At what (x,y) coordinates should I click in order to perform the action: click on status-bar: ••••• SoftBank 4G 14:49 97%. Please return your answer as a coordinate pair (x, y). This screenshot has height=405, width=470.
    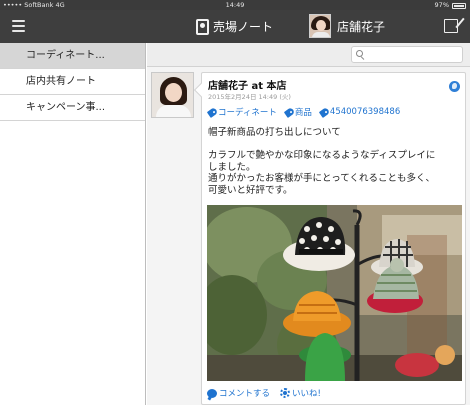
    Looking at the image, I should click on (235, 5).